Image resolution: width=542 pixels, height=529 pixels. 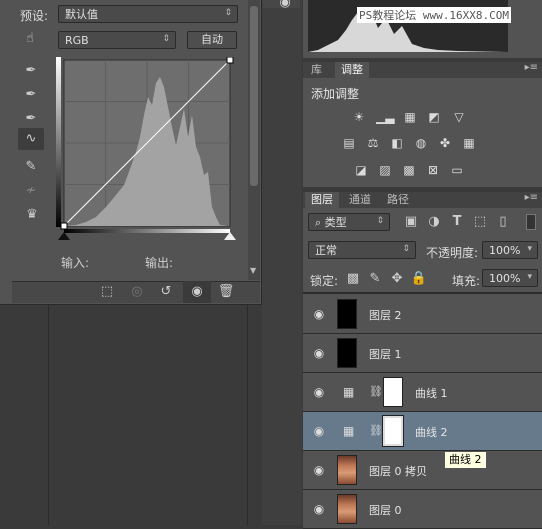 I want to click on fill-label: 填充:, so click(x=466, y=281).